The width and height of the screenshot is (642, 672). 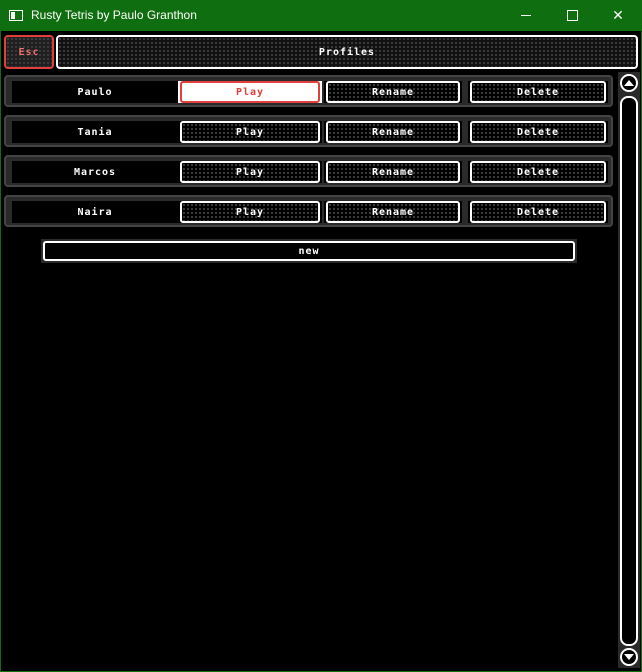 I want to click on profile-name: Tania, so click(x=95, y=132).